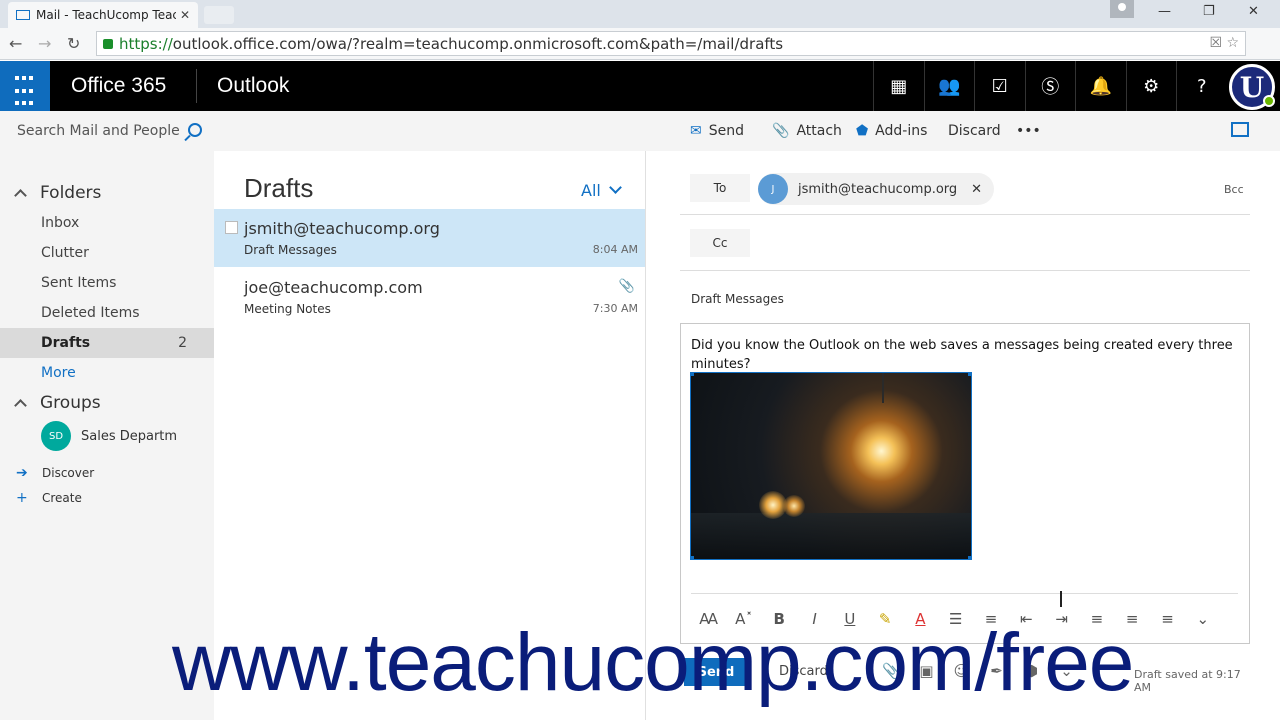  What do you see at coordinates (118, 86) in the screenshot?
I see `brand-title: Office 365` at bounding box center [118, 86].